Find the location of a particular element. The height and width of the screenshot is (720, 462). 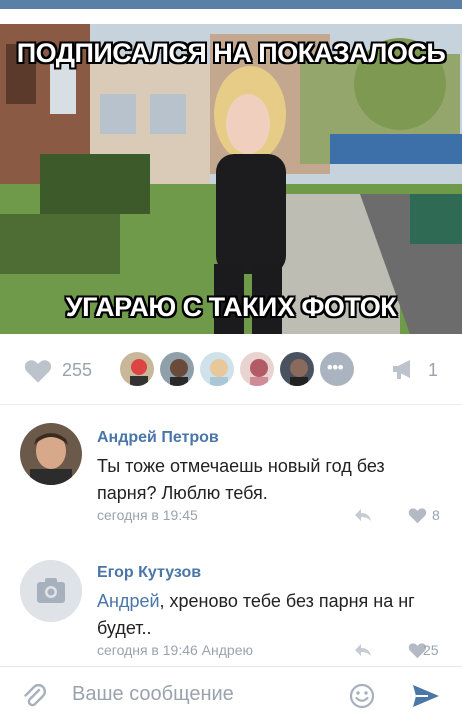

mention-link: Андрей is located at coordinates (128, 601).